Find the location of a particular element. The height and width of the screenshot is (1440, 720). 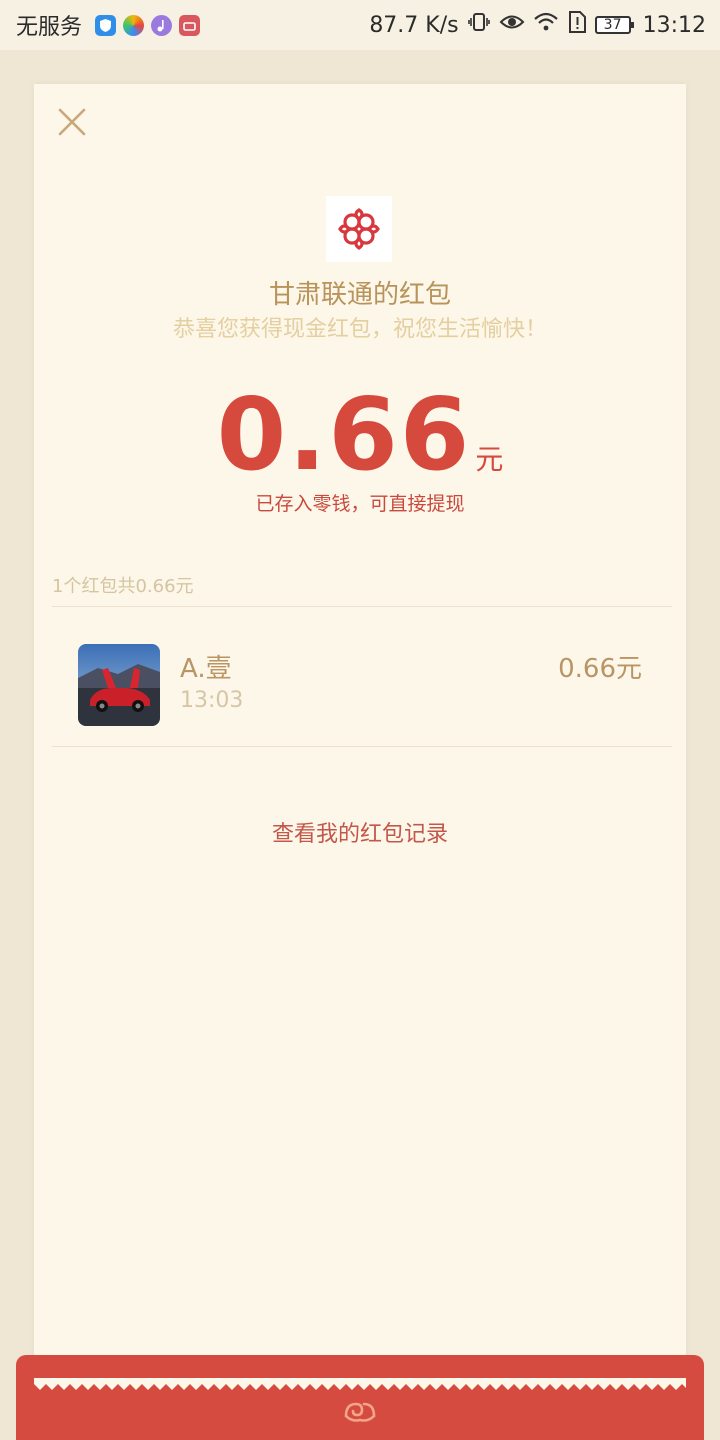

eye-icon is located at coordinates (512, 25).